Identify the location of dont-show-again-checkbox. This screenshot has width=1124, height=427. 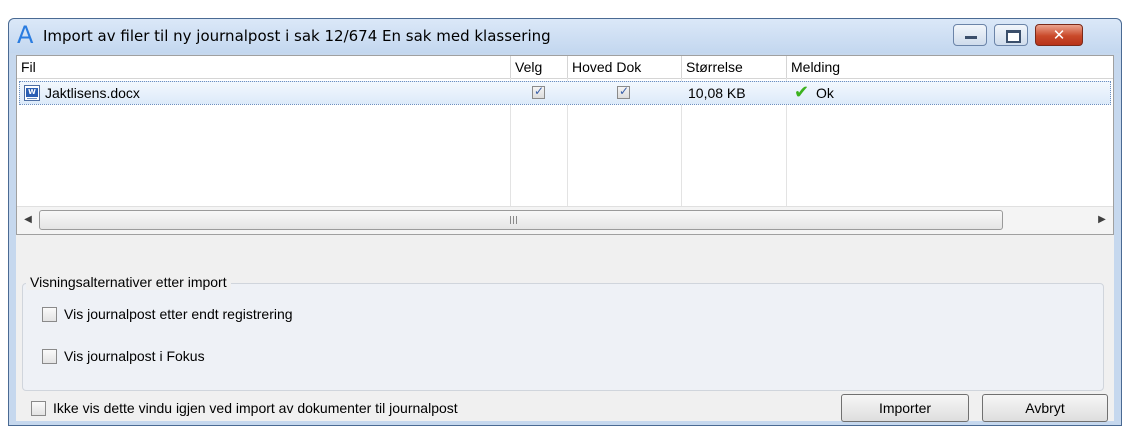
(38, 408).